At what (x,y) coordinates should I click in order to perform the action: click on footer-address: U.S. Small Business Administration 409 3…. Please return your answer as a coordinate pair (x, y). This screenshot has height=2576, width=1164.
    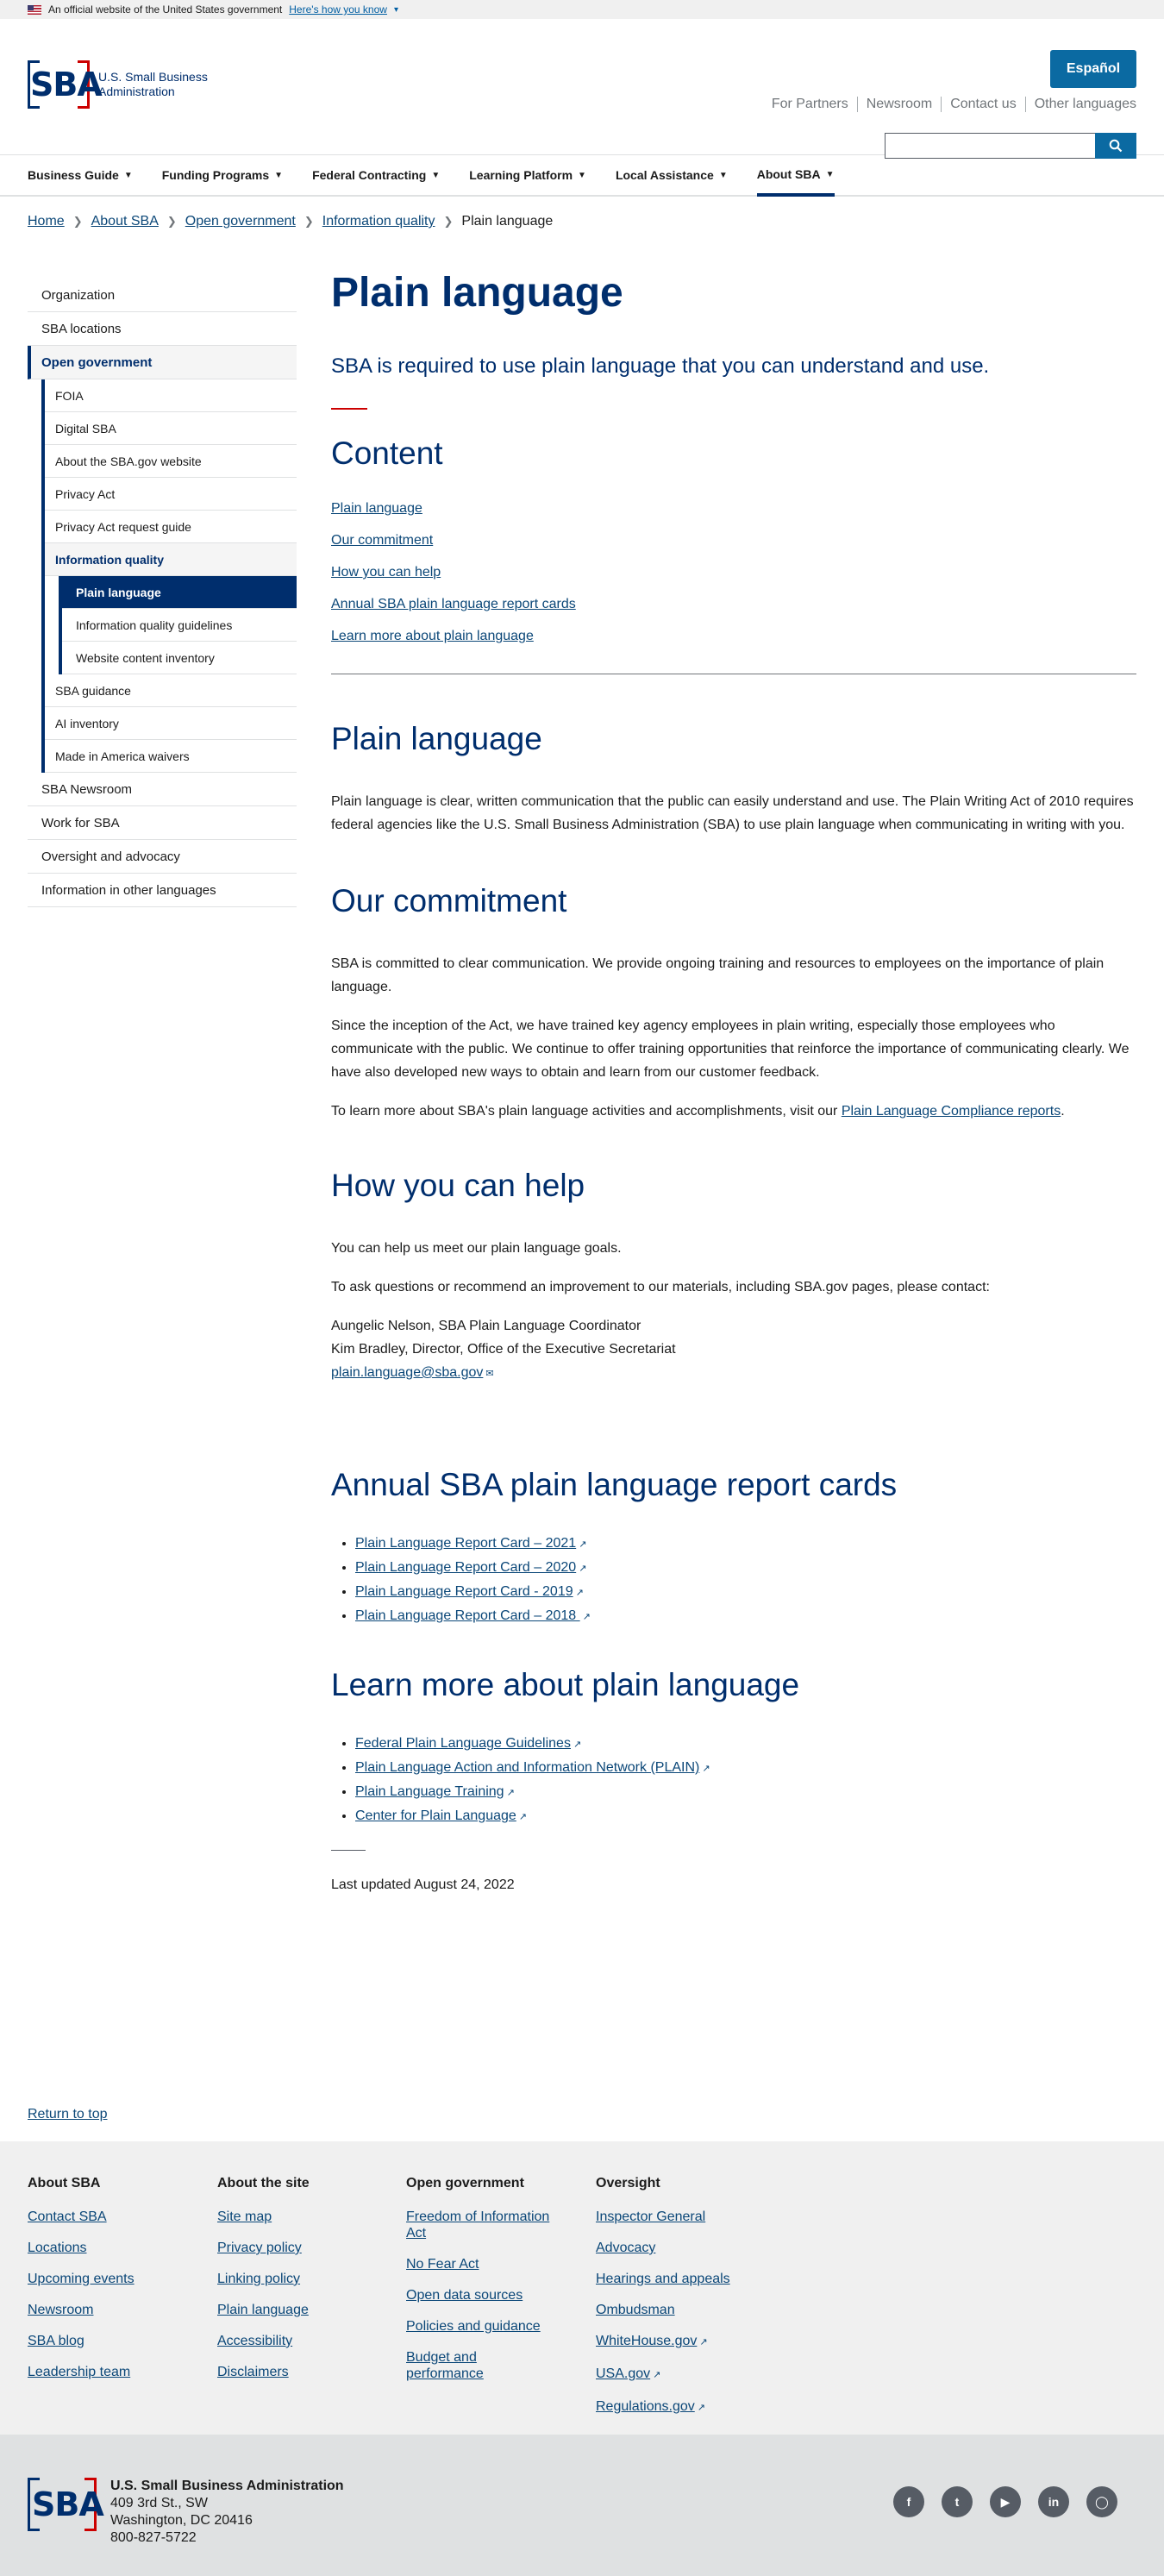
    Looking at the image, I should click on (227, 2512).